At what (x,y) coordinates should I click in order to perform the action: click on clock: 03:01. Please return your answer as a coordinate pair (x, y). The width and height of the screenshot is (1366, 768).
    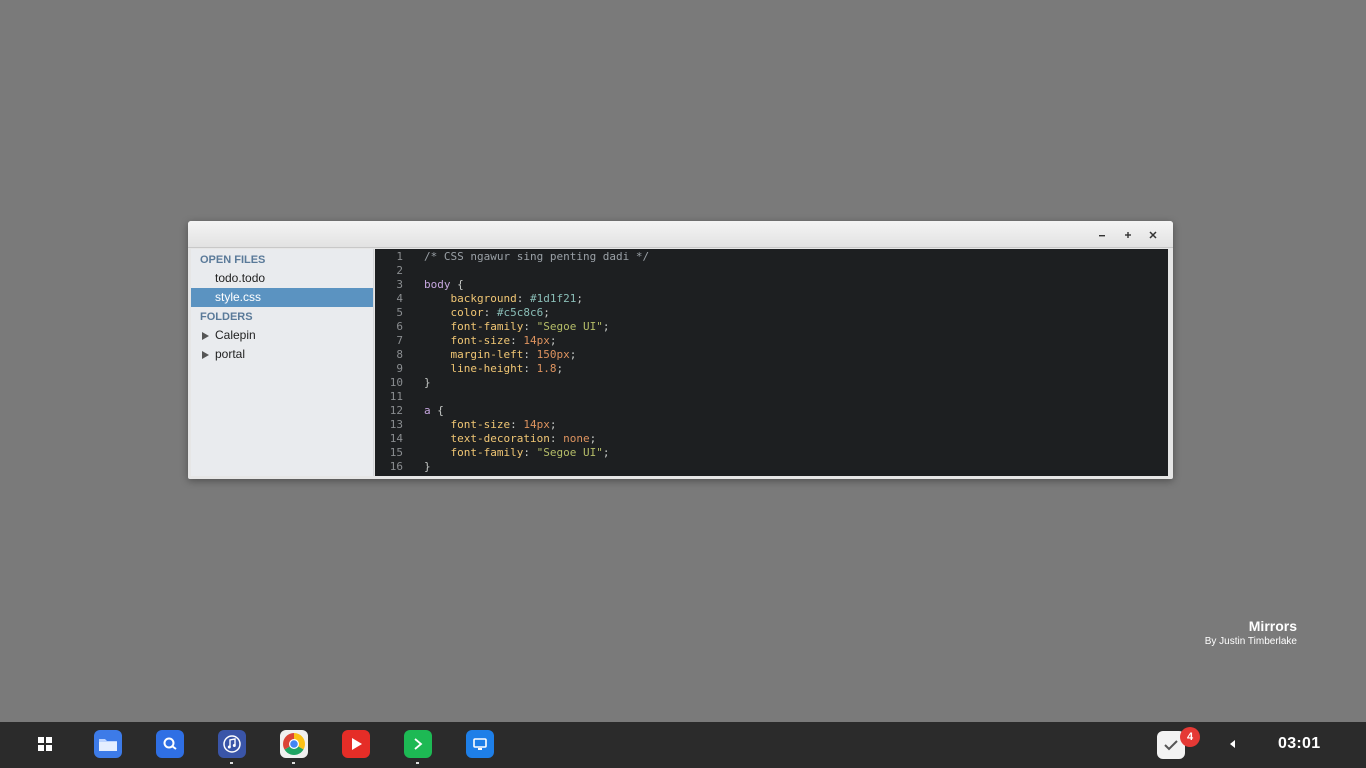
    Looking at the image, I should click on (1299, 744).